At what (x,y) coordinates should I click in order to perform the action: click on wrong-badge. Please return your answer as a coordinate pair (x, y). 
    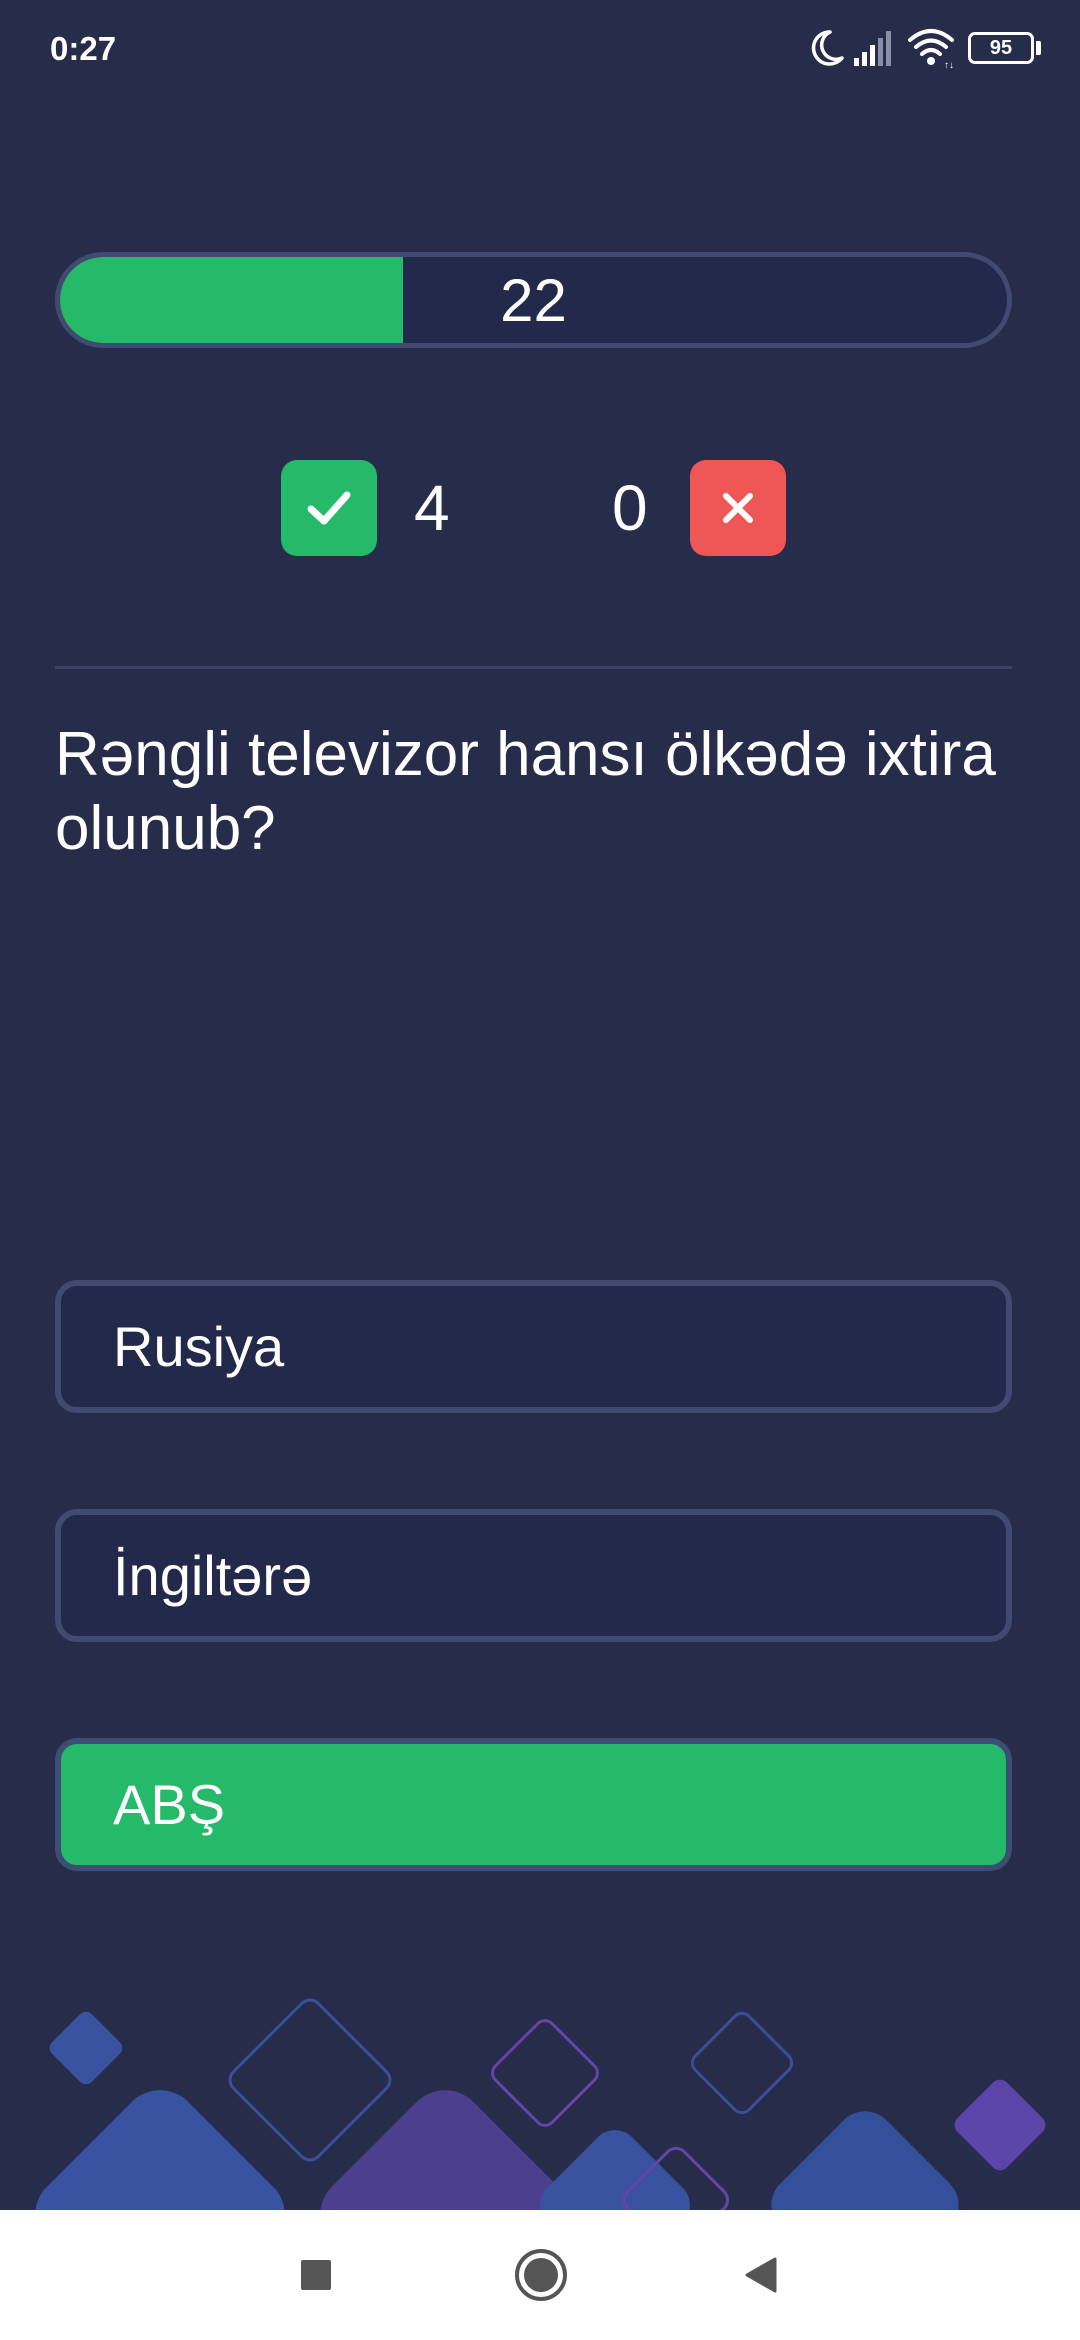
    Looking at the image, I should click on (738, 508).